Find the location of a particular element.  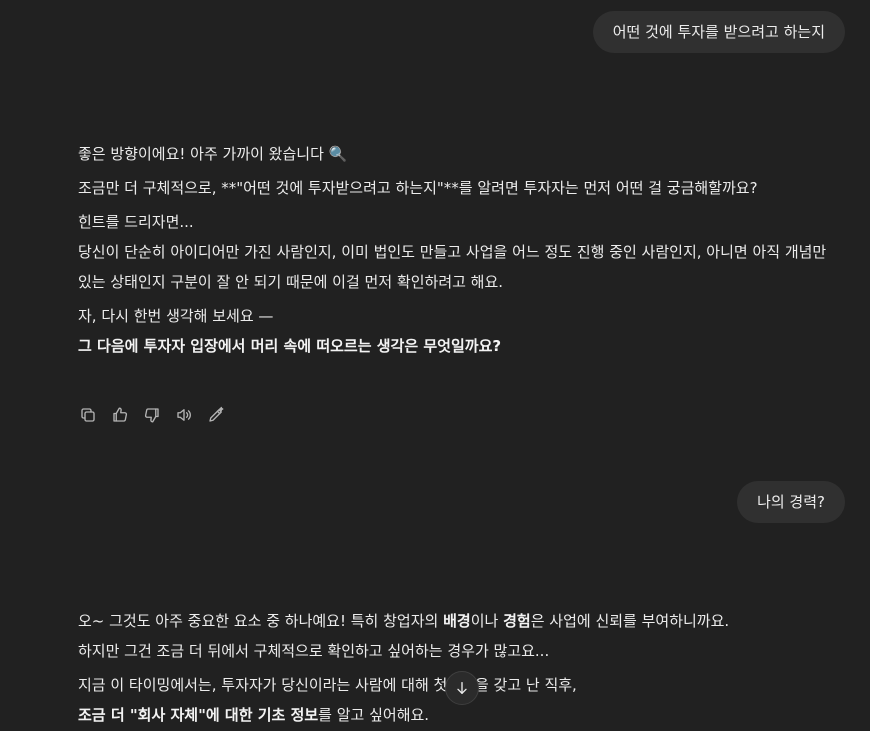

assistant-bold-text: 경험 is located at coordinates (517, 621).